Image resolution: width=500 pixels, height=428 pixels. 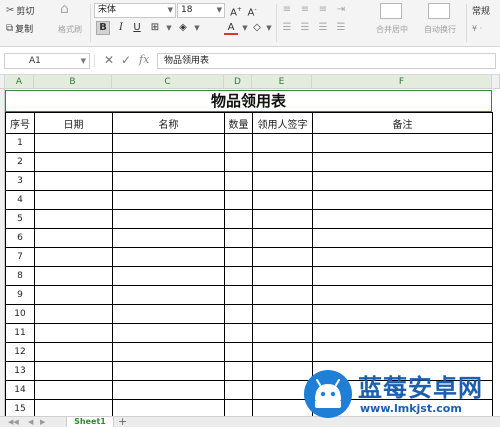 I want to click on first-sheet-icon: ◀◀, so click(x=13, y=422).